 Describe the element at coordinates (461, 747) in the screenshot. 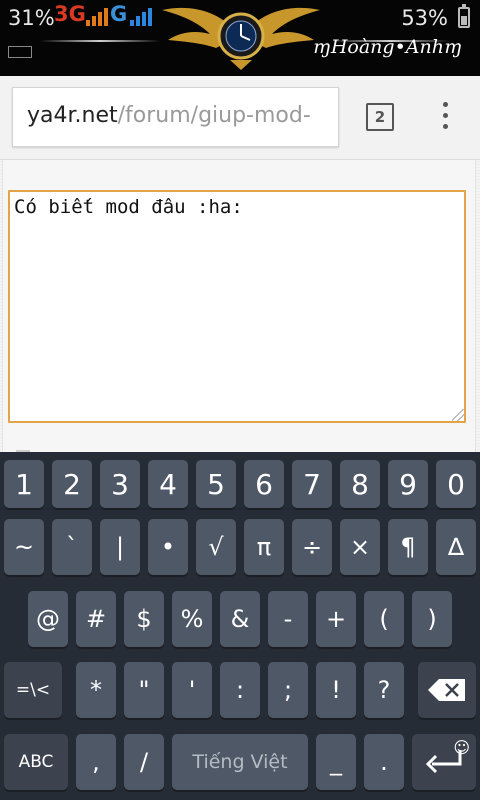

I see `emoji-hint-icon: ☺` at that location.